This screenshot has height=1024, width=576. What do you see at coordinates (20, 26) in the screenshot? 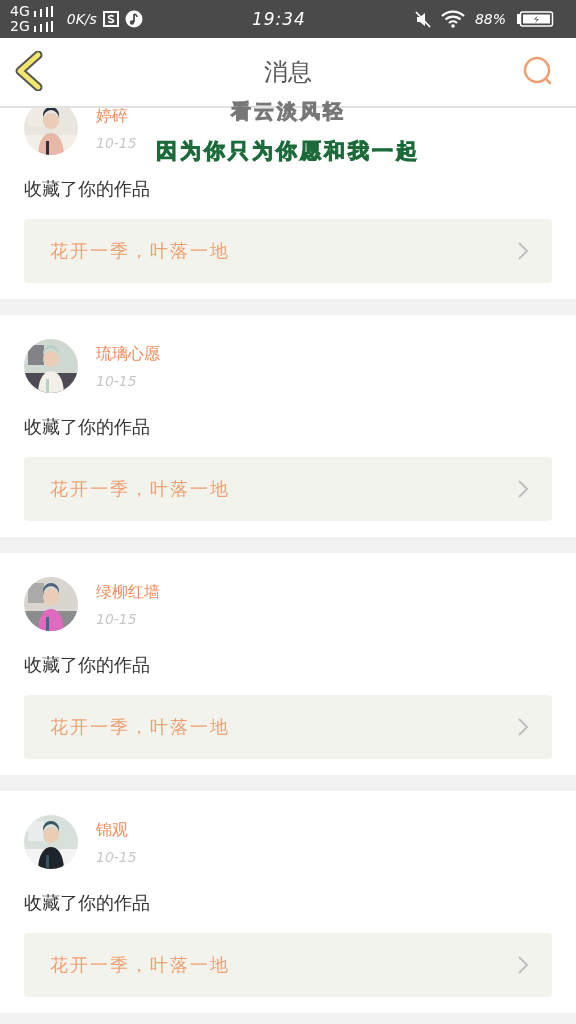
I see `network-type: 2G` at bounding box center [20, 26].